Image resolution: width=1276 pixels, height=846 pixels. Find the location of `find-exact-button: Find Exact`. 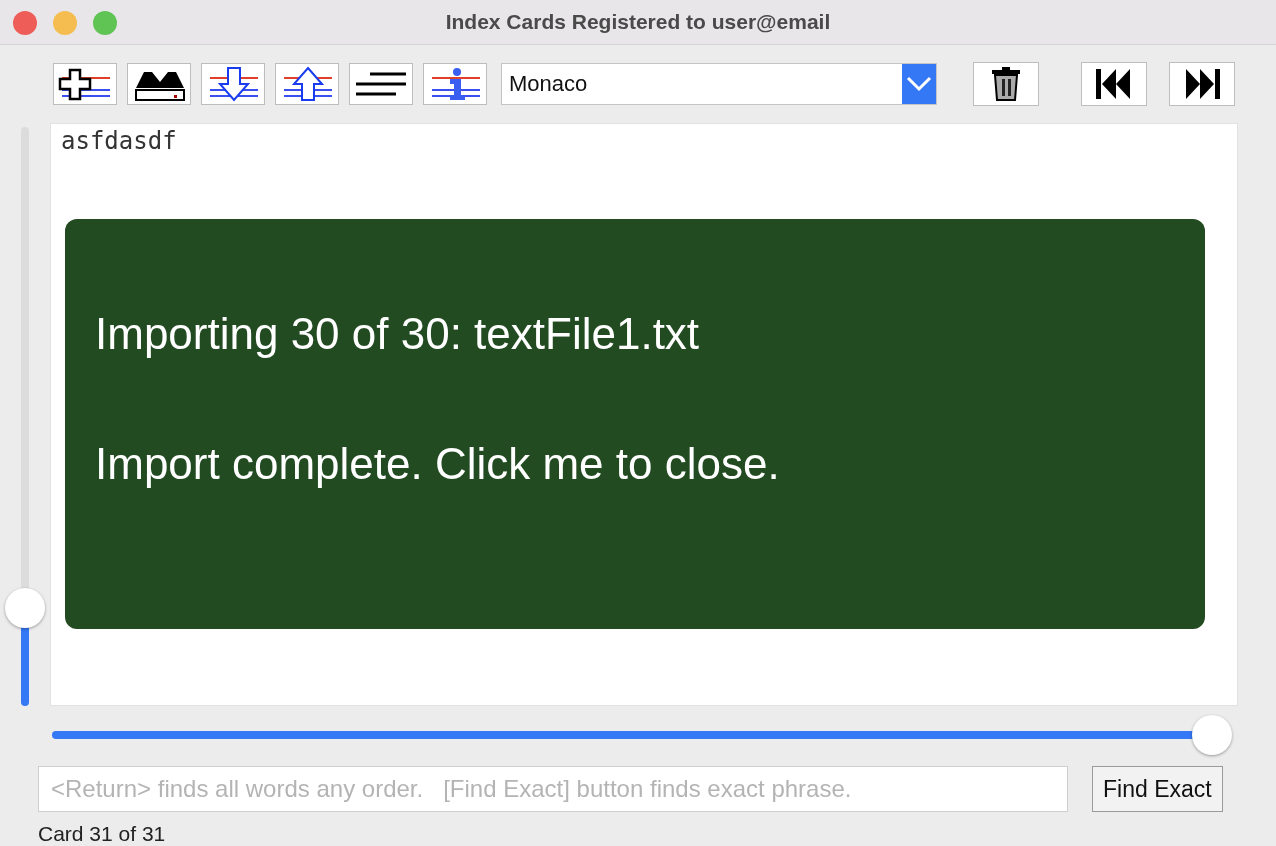

find-exact-button: Find Exact is located at coordinates (1157, 789).